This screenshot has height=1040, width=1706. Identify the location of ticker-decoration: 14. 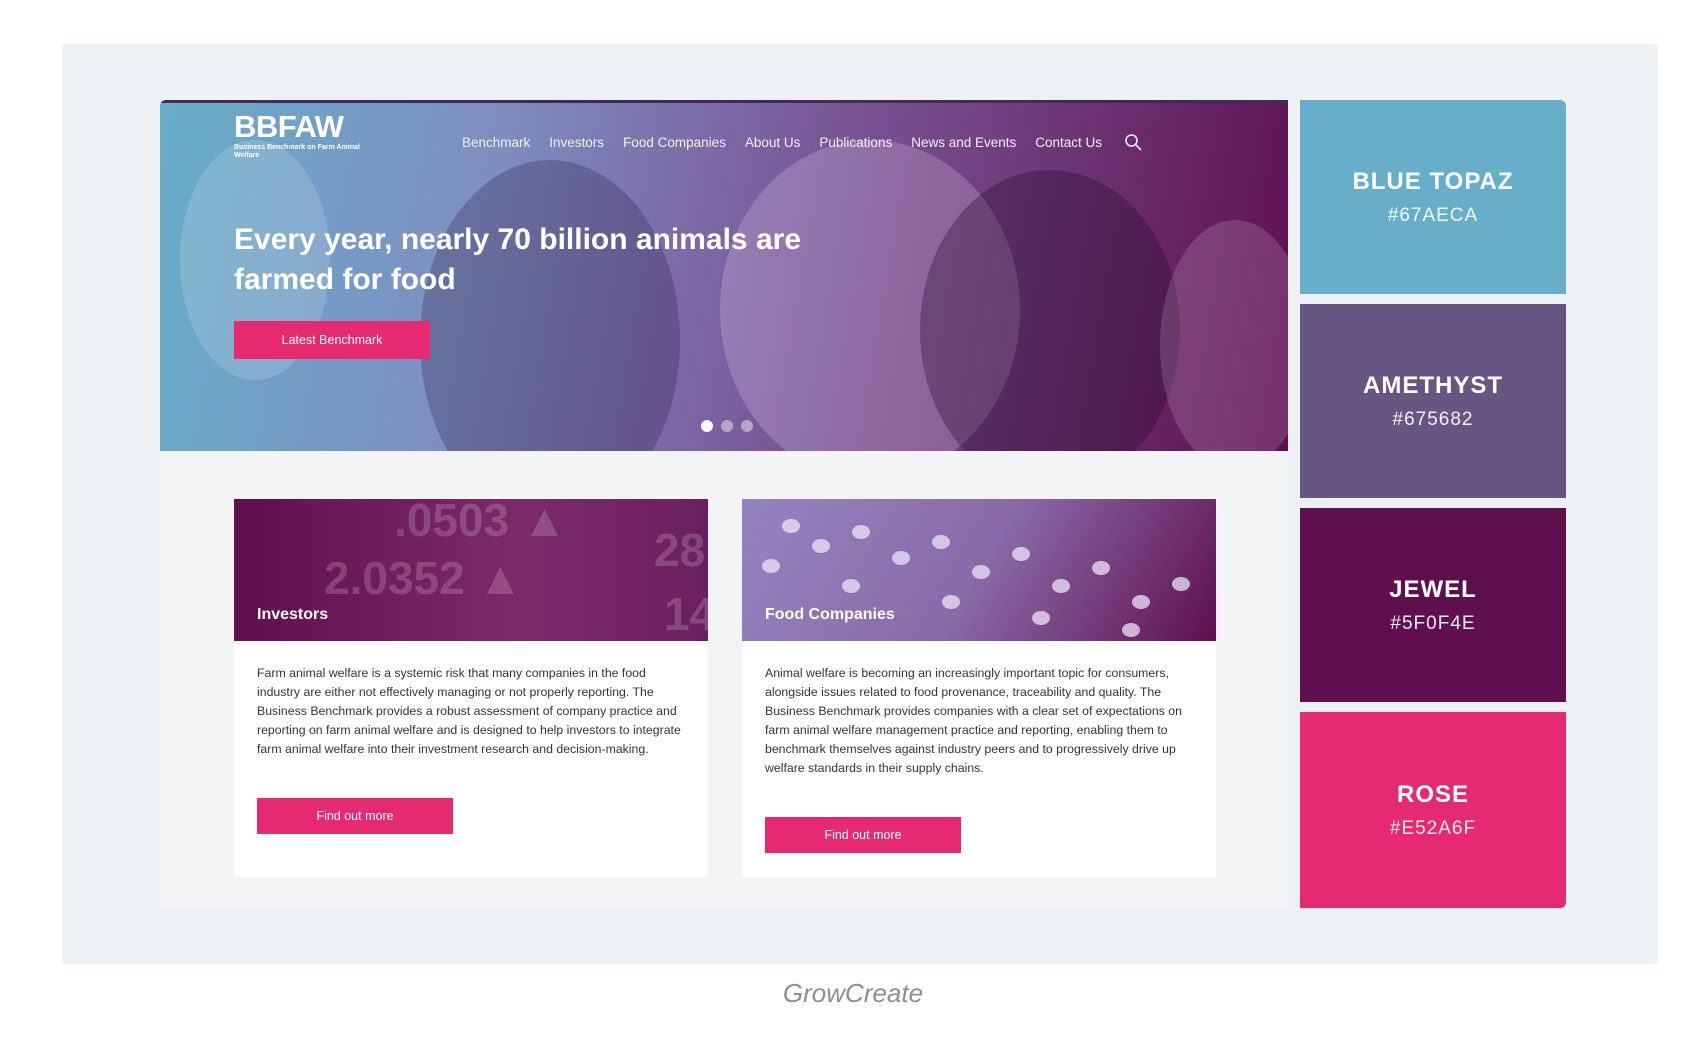
(686, 614).